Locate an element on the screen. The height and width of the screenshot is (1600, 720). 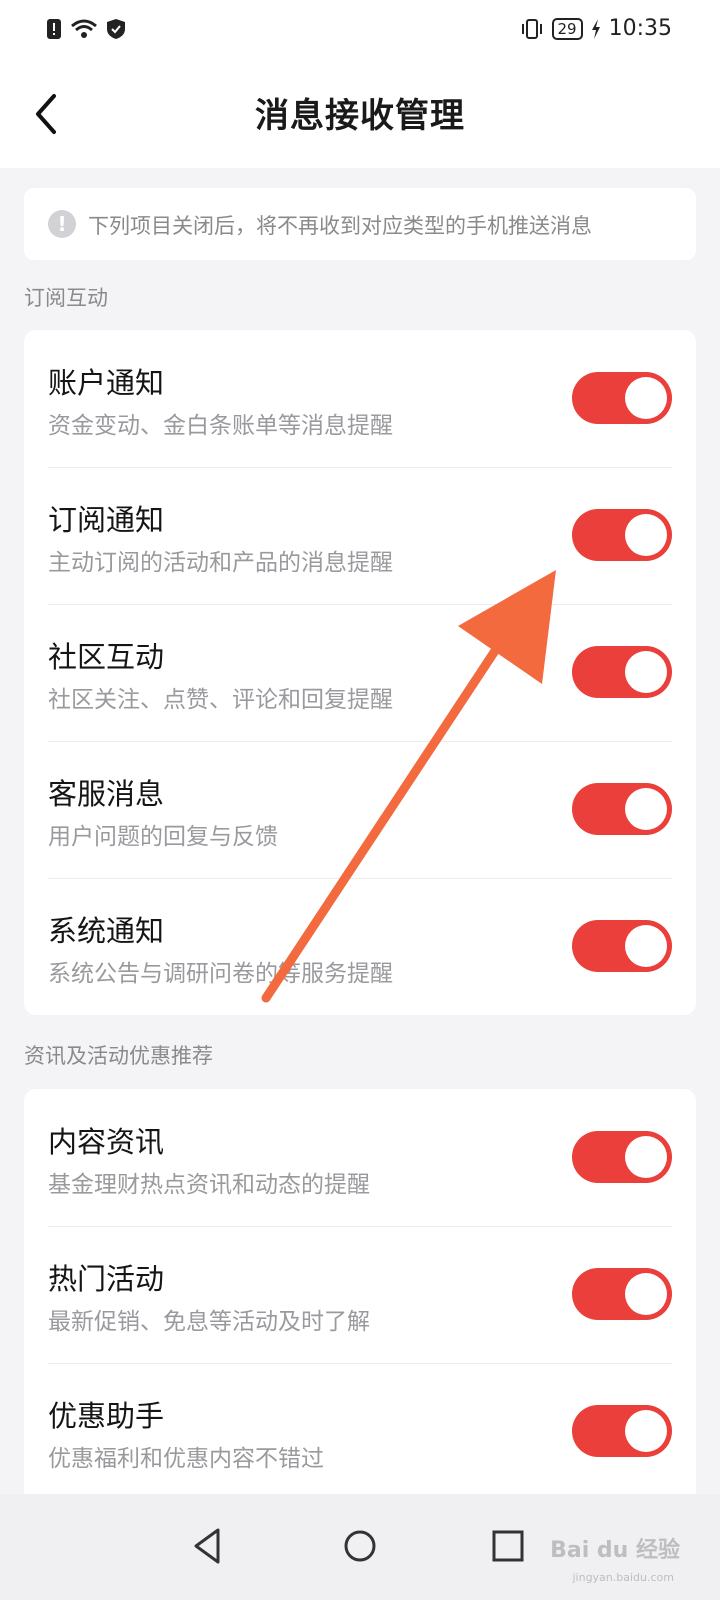
setting-row-content-news: 内容资讯 基金理财热点资讯和动态的提醒 is located at coordinates (360, 1157).